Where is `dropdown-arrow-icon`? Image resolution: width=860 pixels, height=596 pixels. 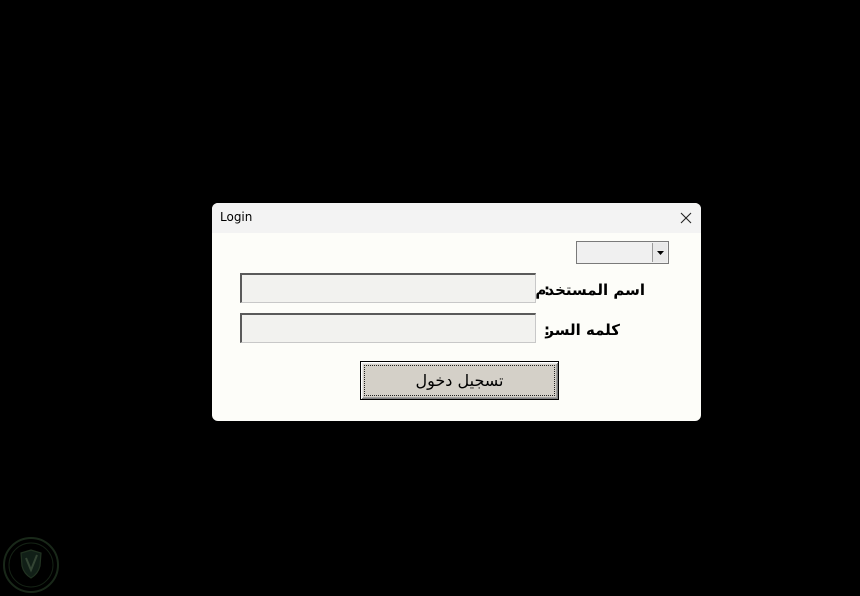 dropdown-arrow-icon is located at coordinates (660, 252).